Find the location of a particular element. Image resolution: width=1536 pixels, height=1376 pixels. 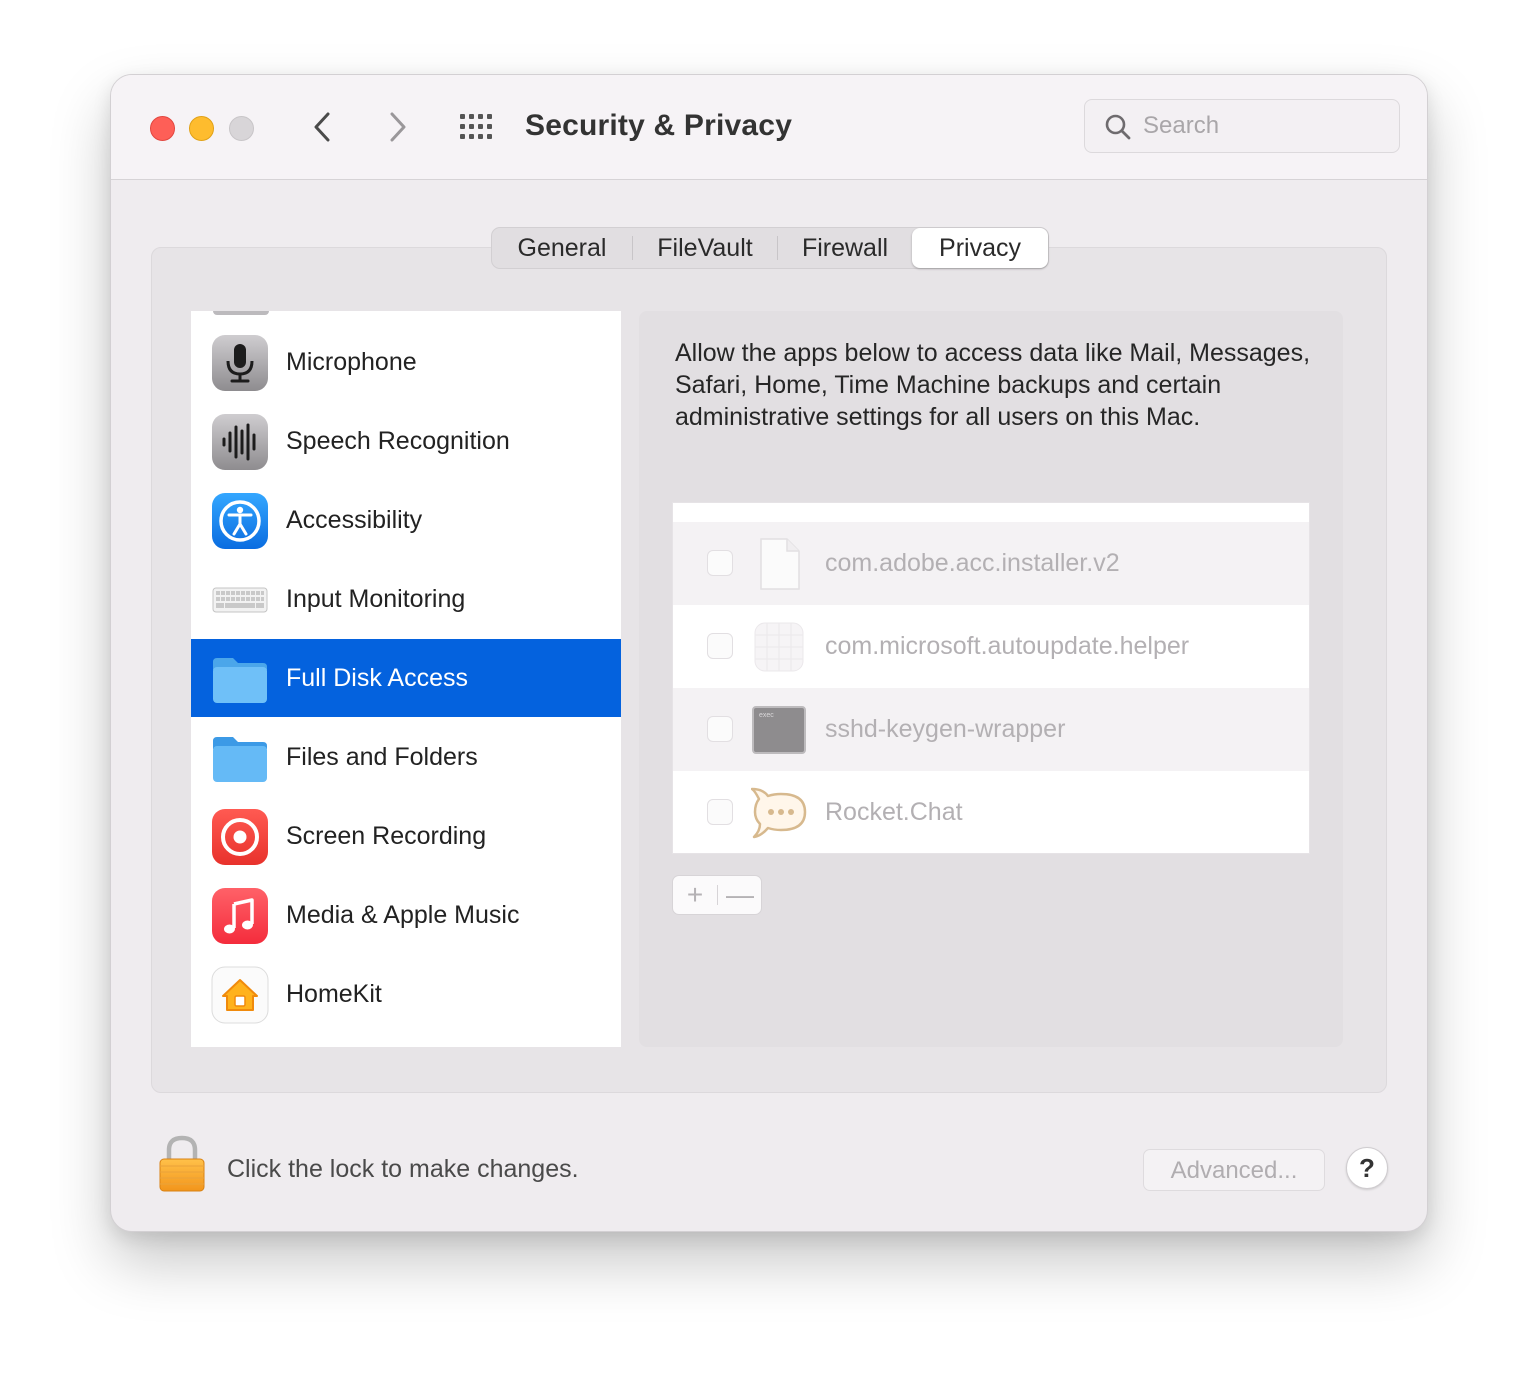

chevron-left-icon is located at coordinates (322, 127).